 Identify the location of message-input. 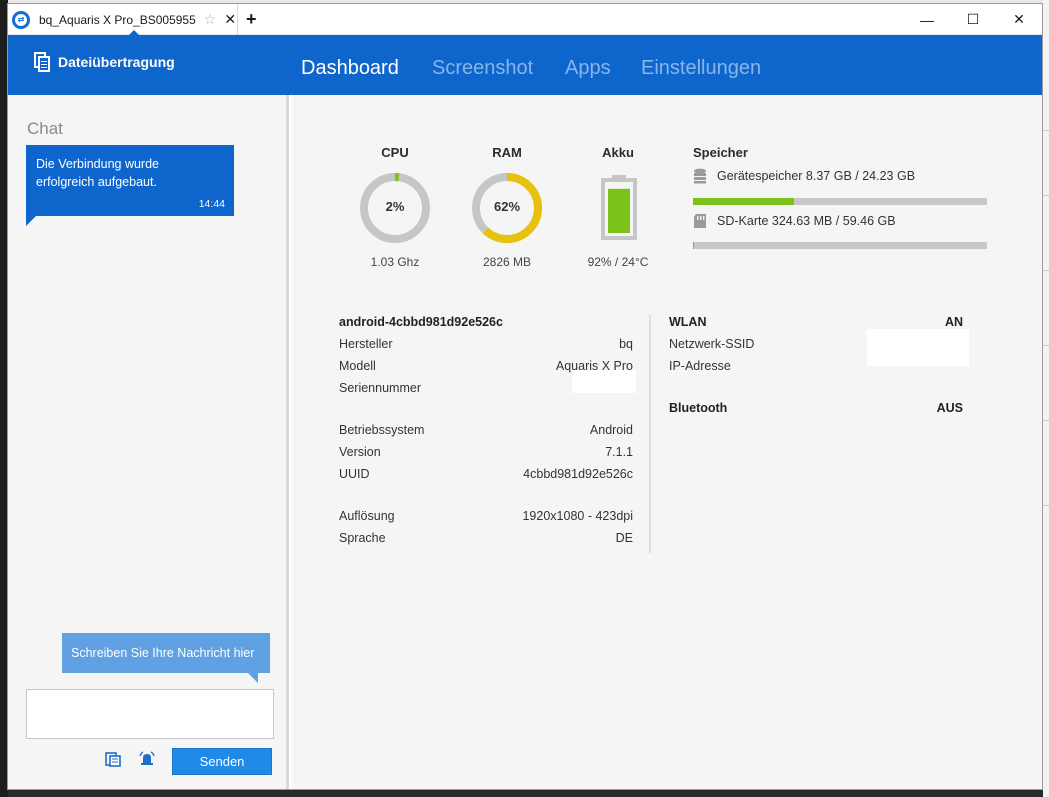
(150, 714).